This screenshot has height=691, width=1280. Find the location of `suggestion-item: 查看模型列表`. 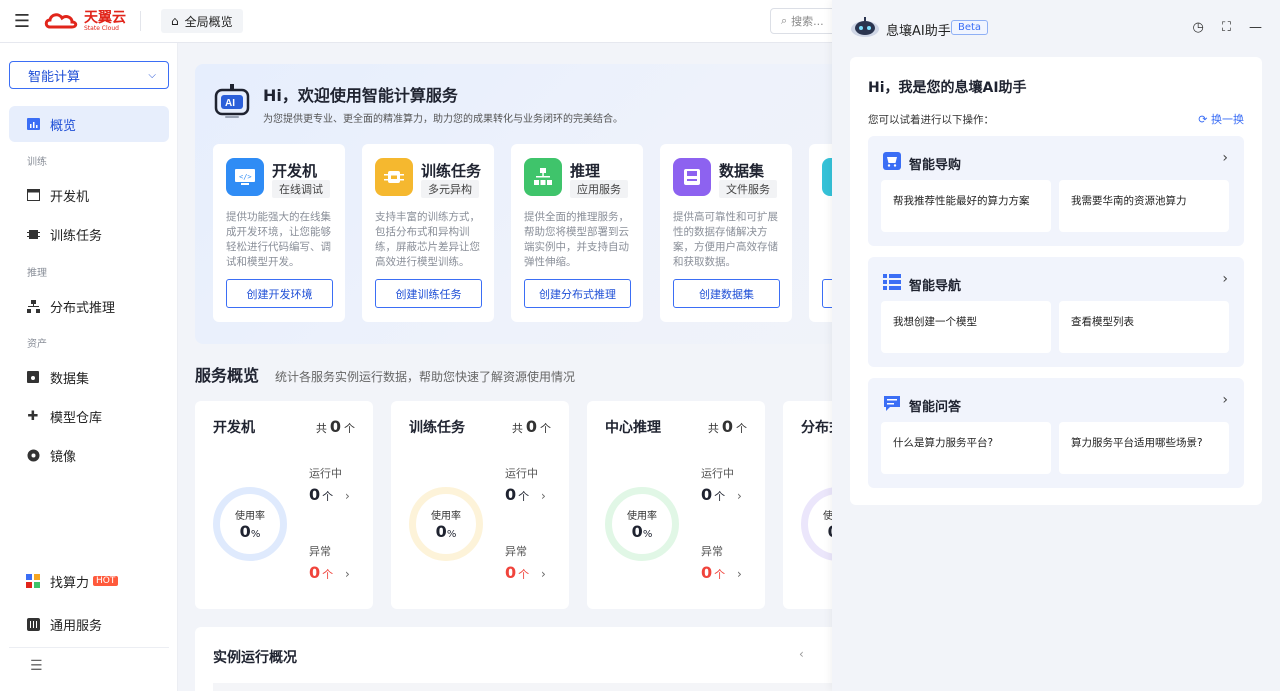

suggestion-item: 查看模型列表 is located at coordinates (1144, 327).